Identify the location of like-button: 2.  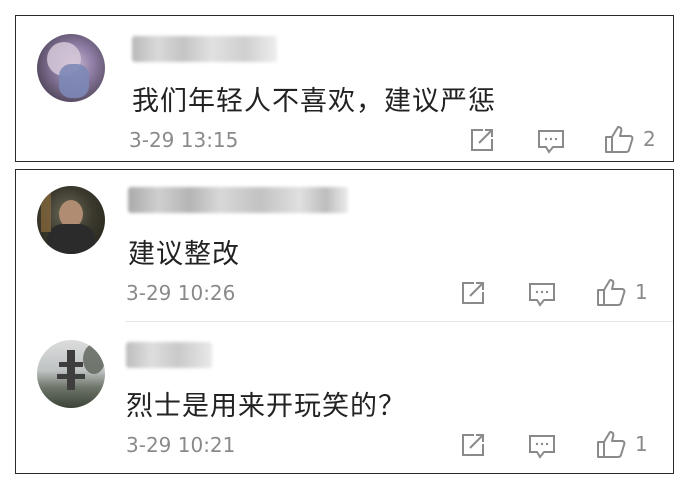
(630, 139).